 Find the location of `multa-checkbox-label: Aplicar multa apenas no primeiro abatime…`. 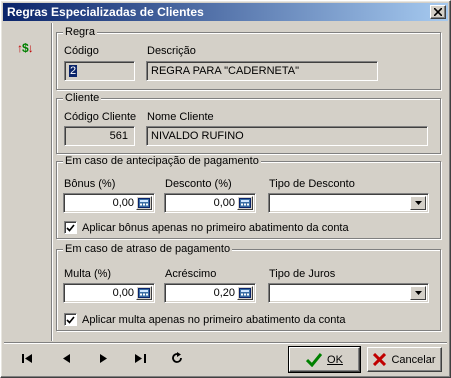

multa-checkbox-label: Aplicar multa apenas no primeiro abatime… is located at coordinates (214, 319).